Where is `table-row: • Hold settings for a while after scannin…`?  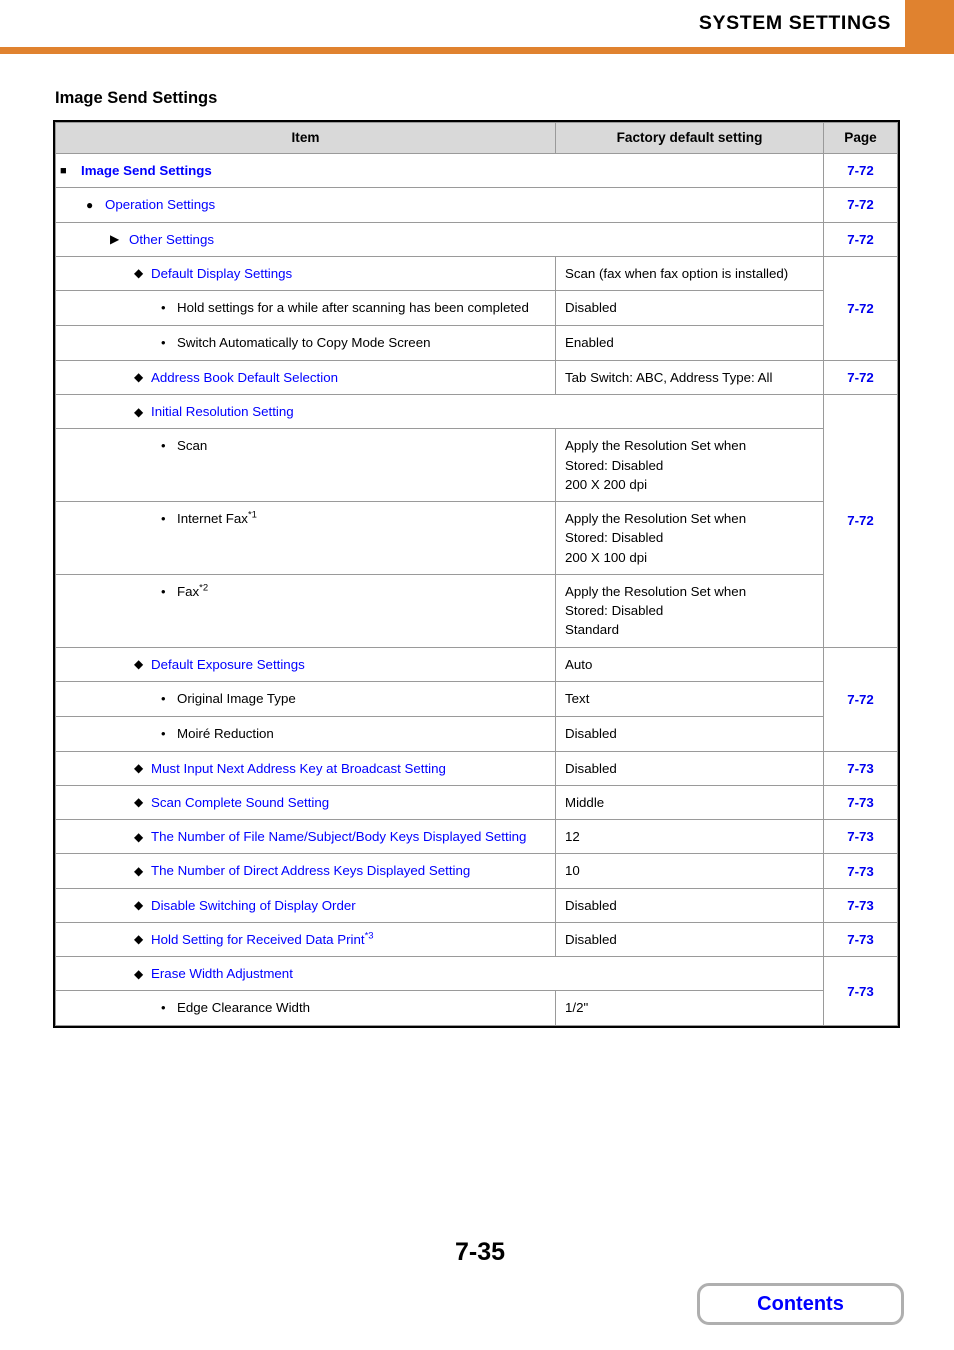
table-row: • Hold settings for a while after scannin… is located at coordinates (476, 308).